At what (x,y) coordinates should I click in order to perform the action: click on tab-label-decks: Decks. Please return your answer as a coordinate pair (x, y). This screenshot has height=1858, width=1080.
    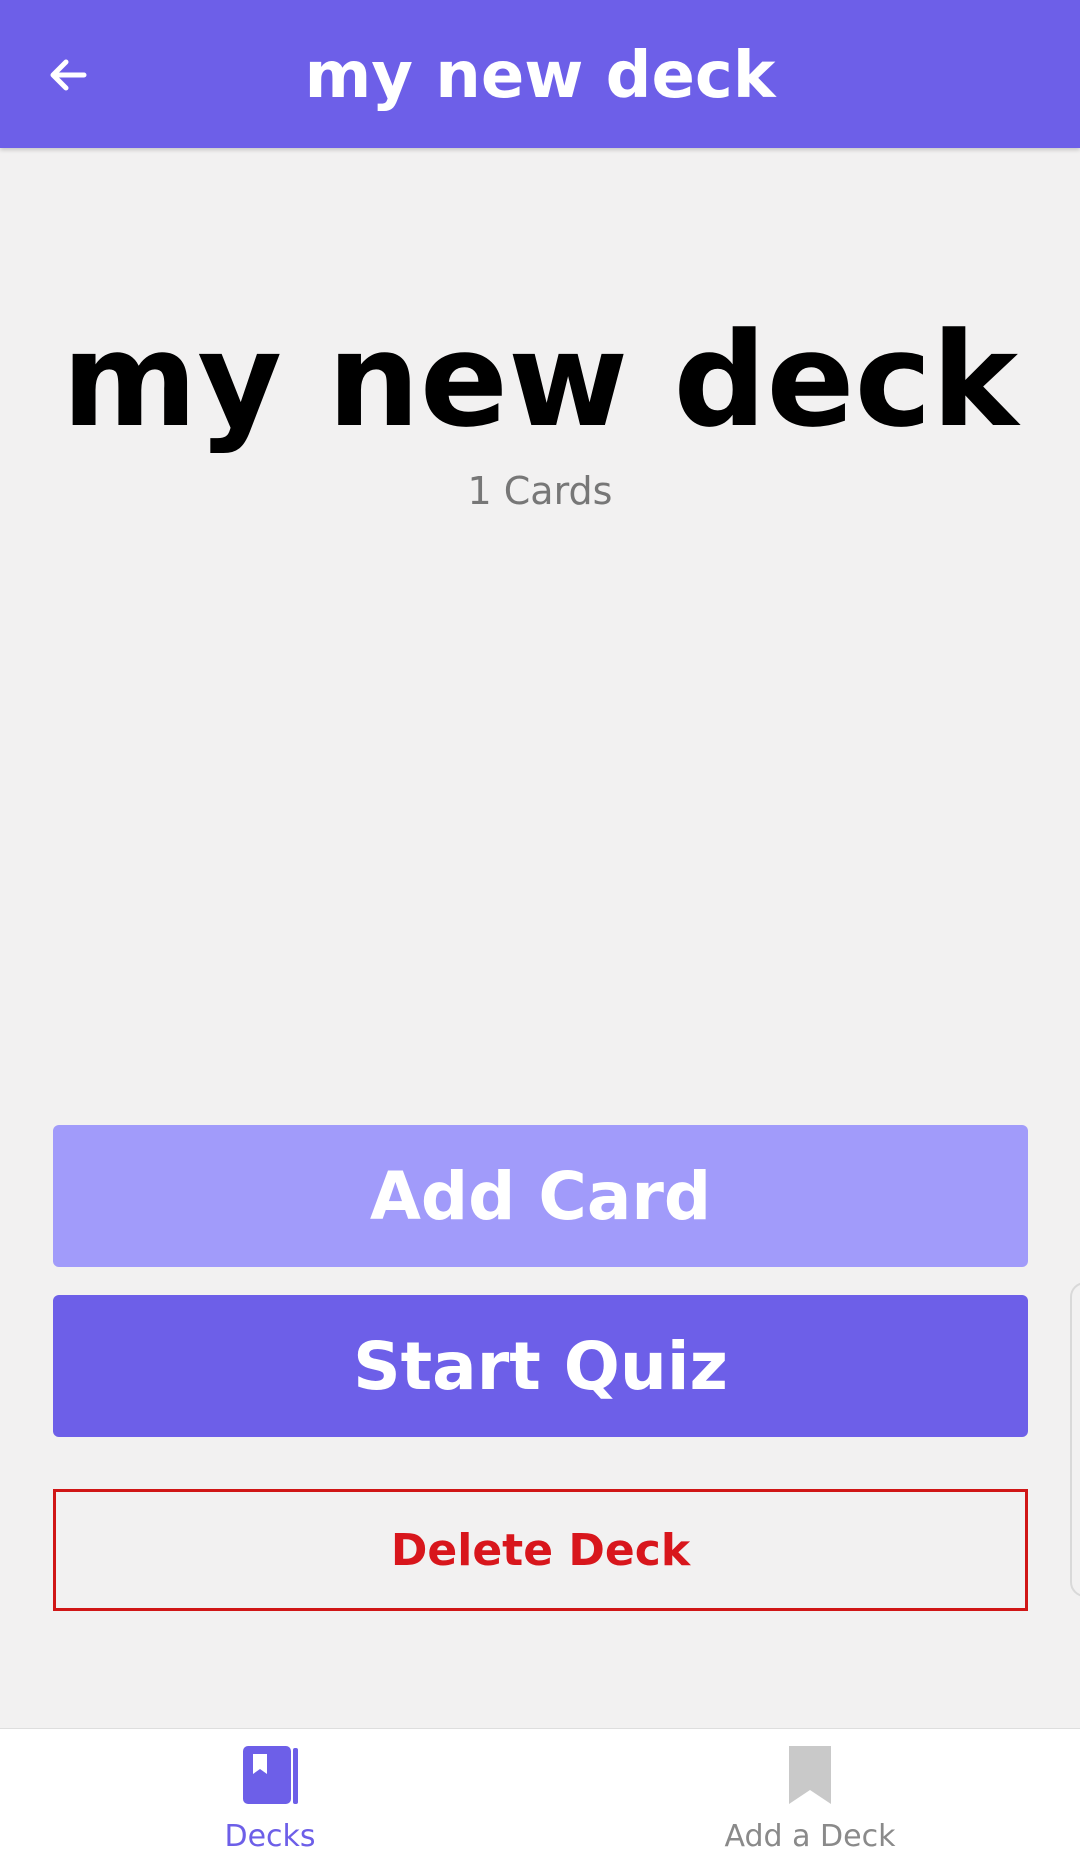
    Looking at the image, I should click on (270, 1836).